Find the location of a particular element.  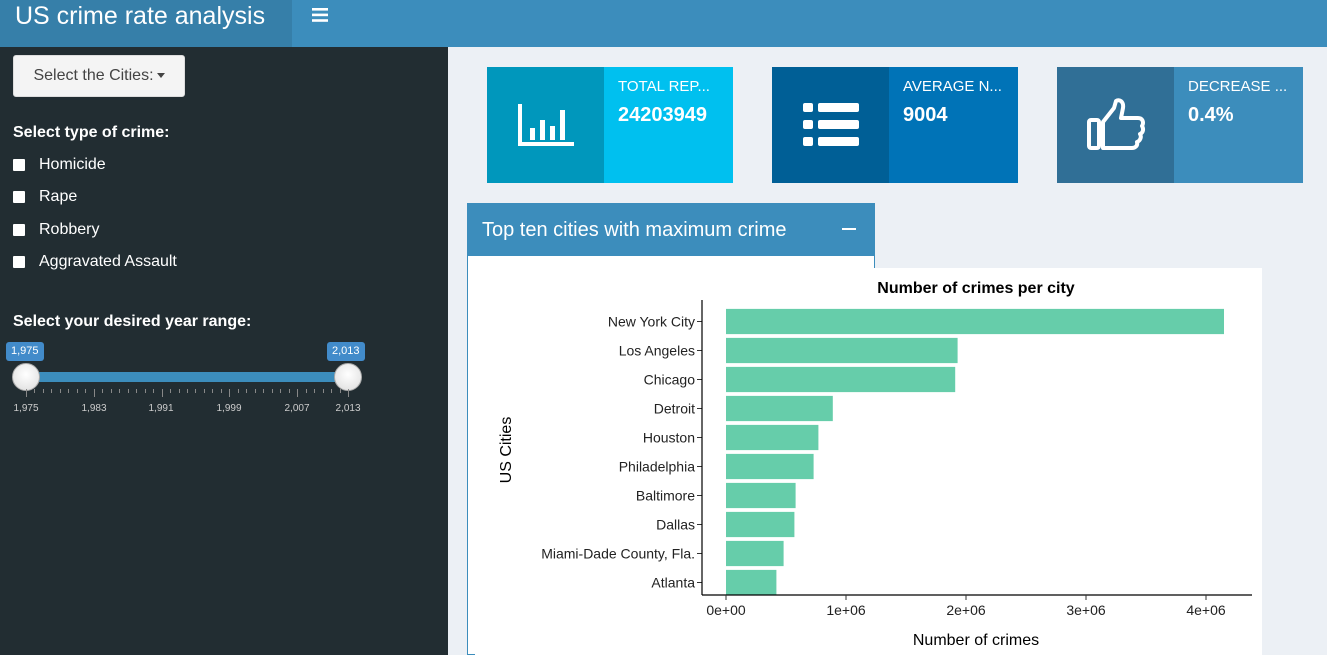

app-title: US crime rate analysis is located at coordinates (146, 23).